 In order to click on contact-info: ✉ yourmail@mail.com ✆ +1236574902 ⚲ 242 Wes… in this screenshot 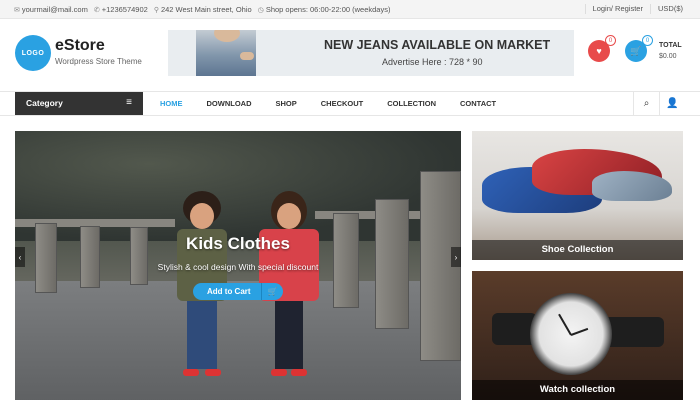, I will do `click(202, 9)`.